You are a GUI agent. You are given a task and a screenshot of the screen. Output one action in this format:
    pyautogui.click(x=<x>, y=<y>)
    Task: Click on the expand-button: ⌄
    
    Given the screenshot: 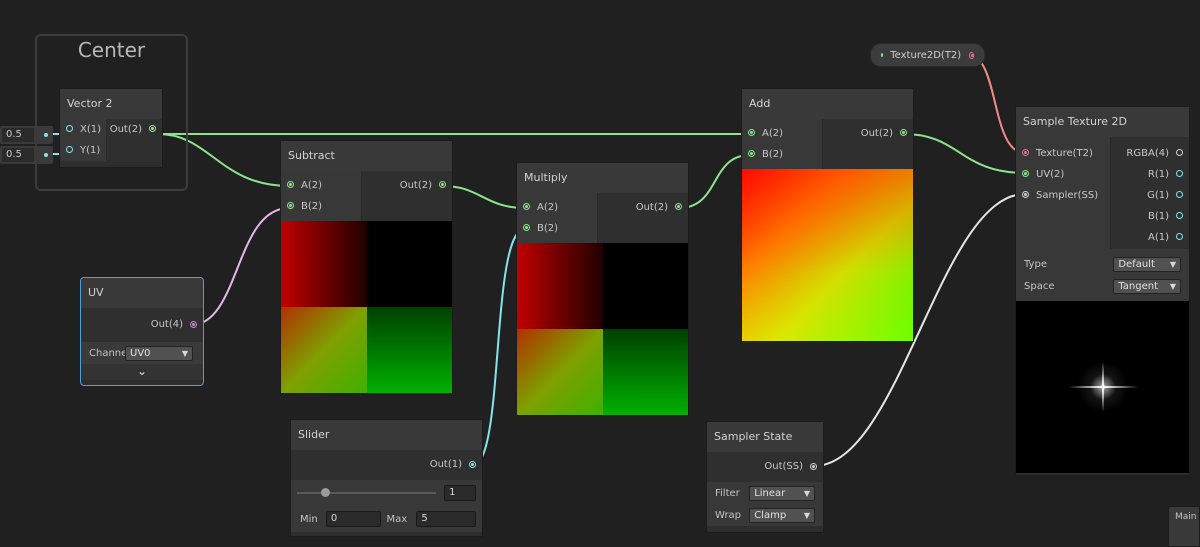 What is the action you would take?
    pyautogui.click(x=142, y=372)
    